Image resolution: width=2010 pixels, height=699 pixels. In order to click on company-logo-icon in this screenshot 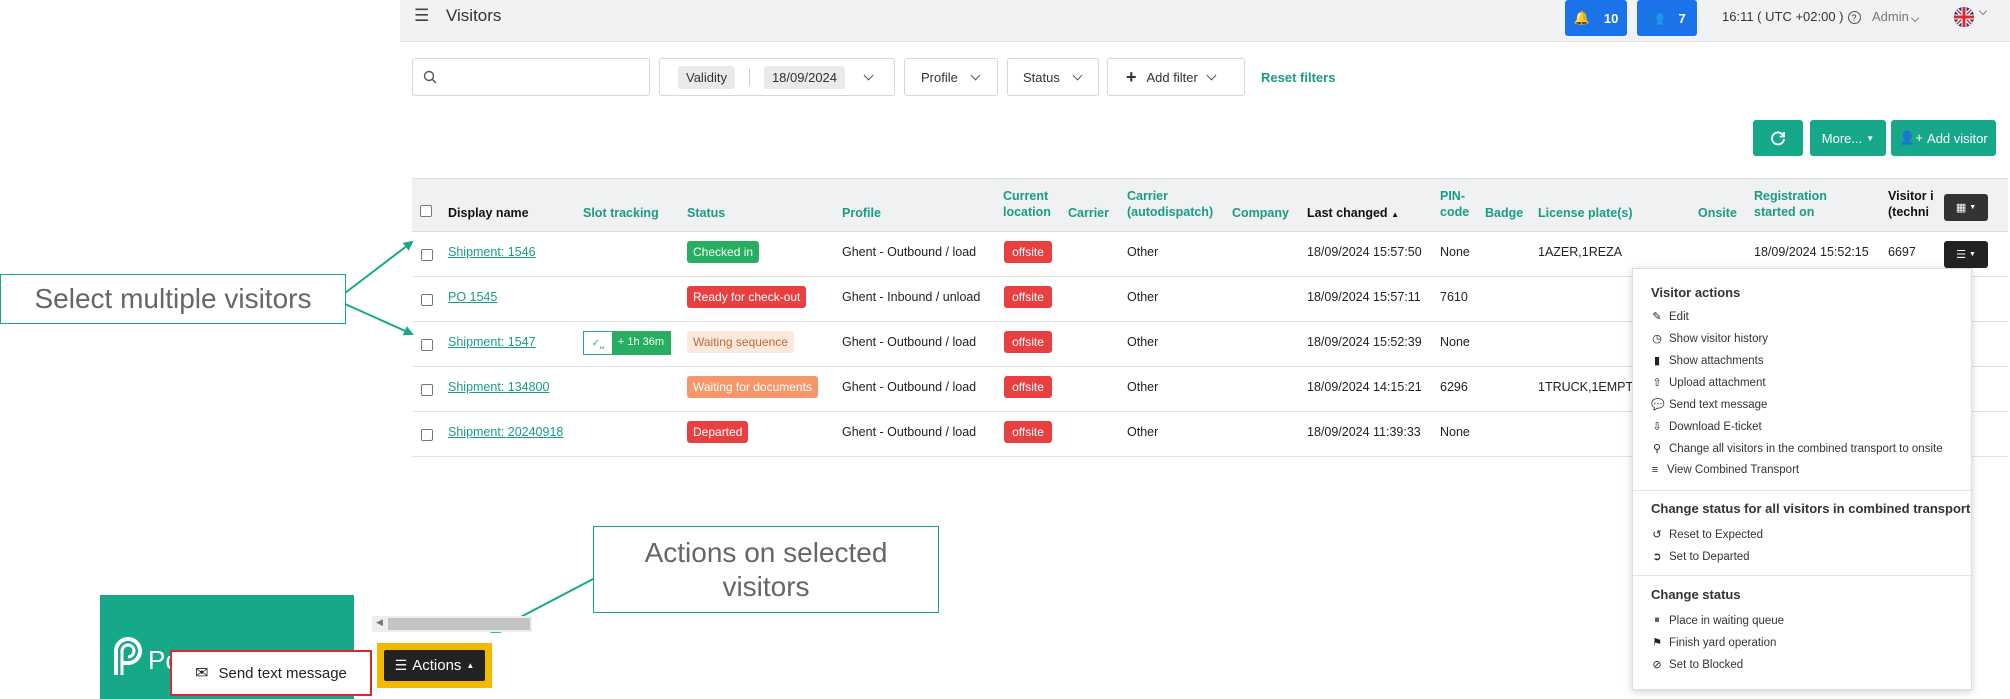, I will do `click(128, 656)`.